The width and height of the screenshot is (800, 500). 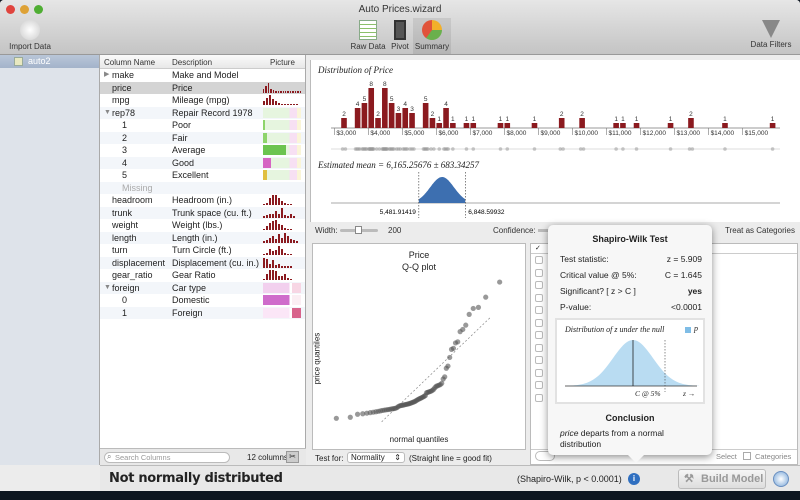 I want to click on header-column-name: Column Name, so click(x=129, y=62).